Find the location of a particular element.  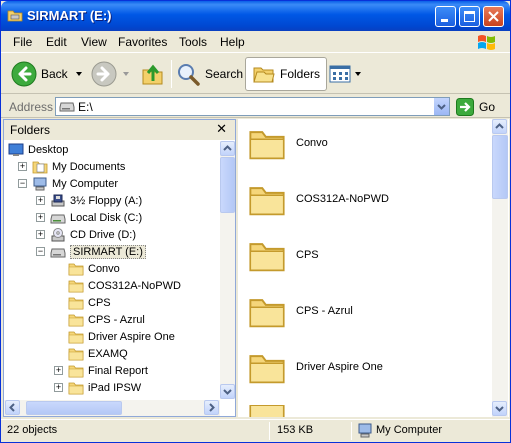

cd-drive-icon is located at coordinates (58, 234).